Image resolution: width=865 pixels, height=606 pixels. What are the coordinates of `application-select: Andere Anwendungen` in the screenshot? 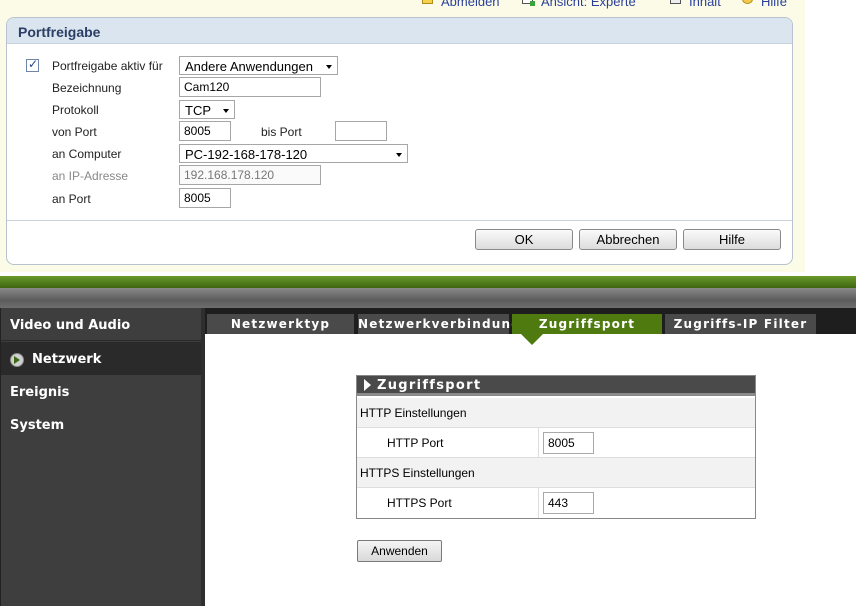 It's located at (258, 65).